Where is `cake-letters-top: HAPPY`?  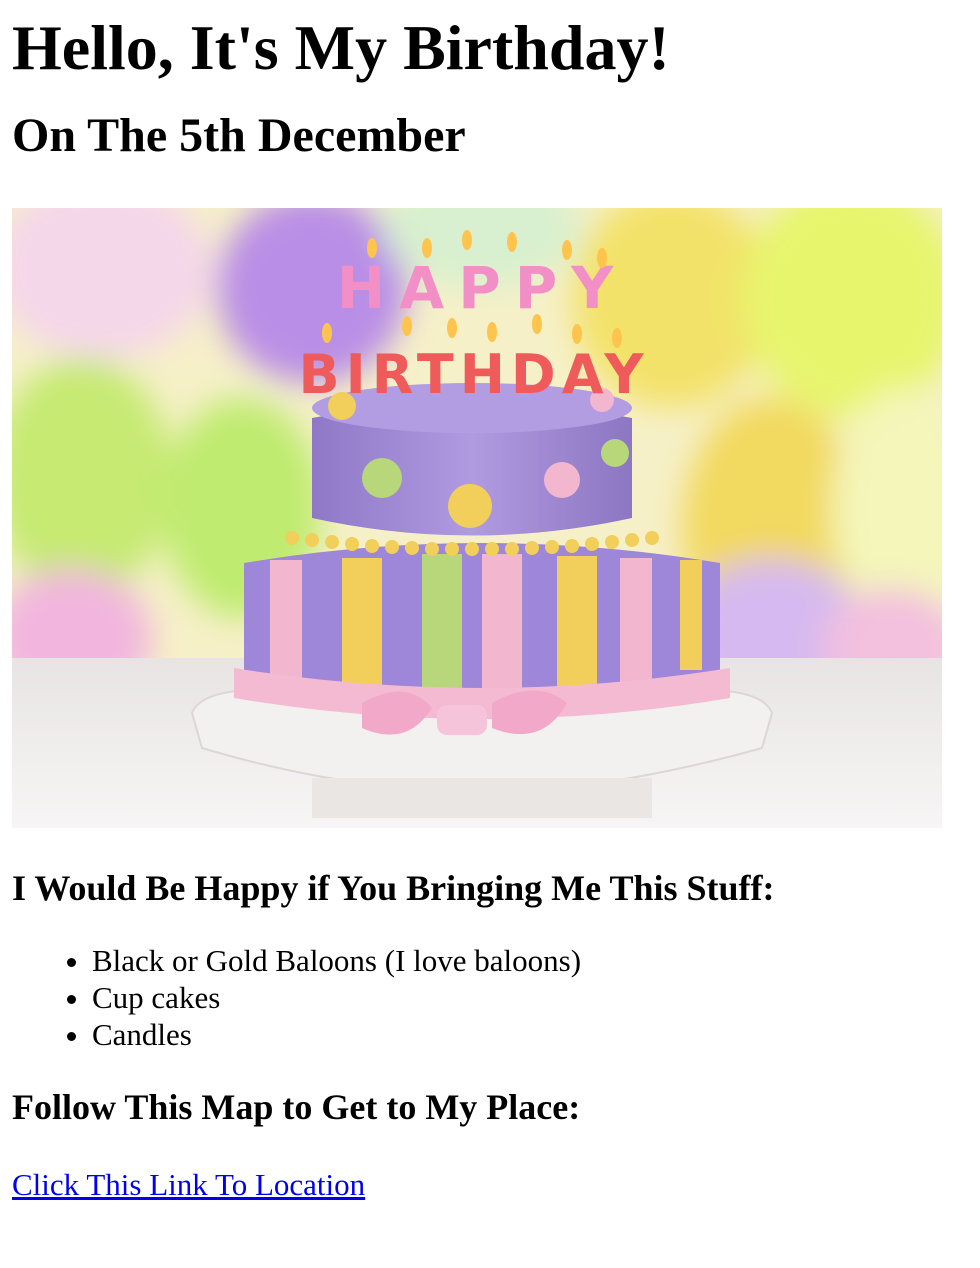
cake-letters-top: HAPPY is located at coordinates (482, 288).